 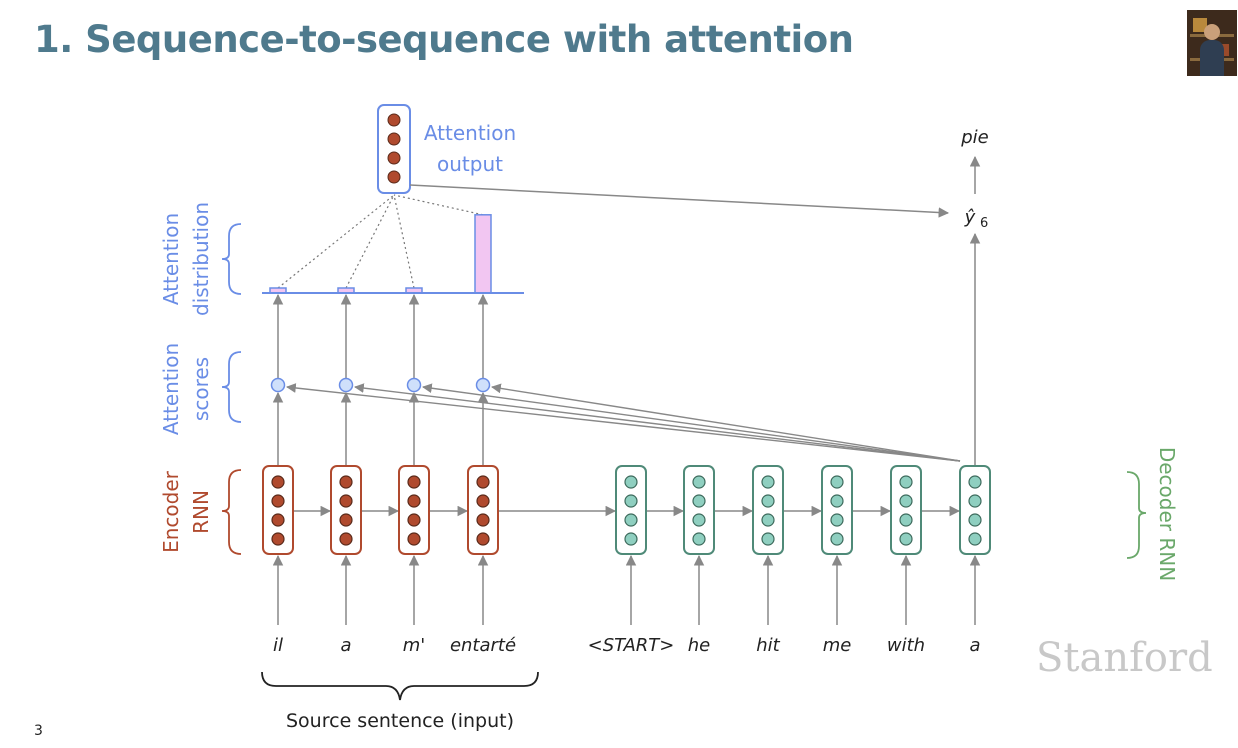 I want to click on attention-distribution-label-line1: Attention, so click(x=171, y=259).